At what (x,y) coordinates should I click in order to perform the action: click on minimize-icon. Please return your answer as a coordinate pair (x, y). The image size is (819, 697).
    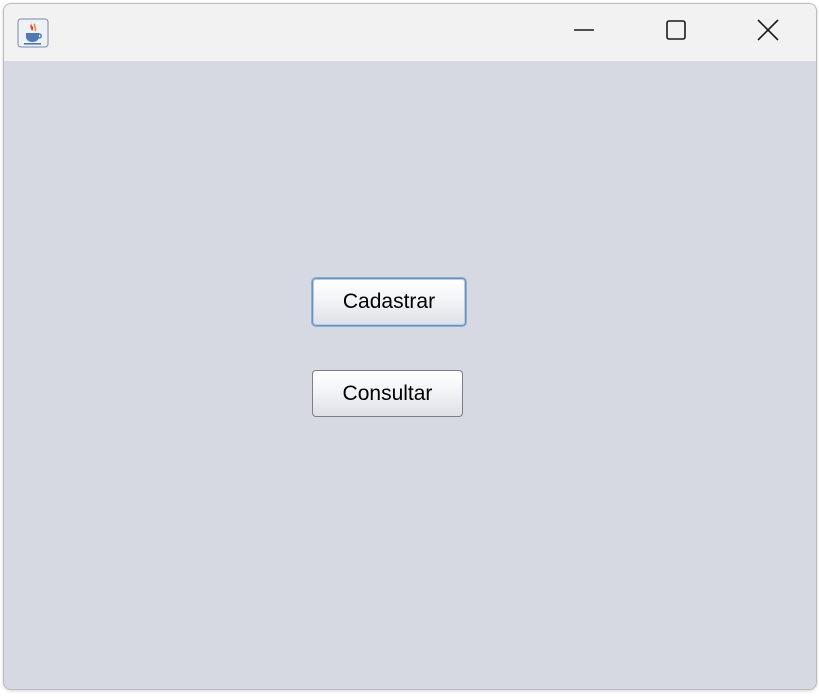
    Looking at the image, I should click on (584, 32).